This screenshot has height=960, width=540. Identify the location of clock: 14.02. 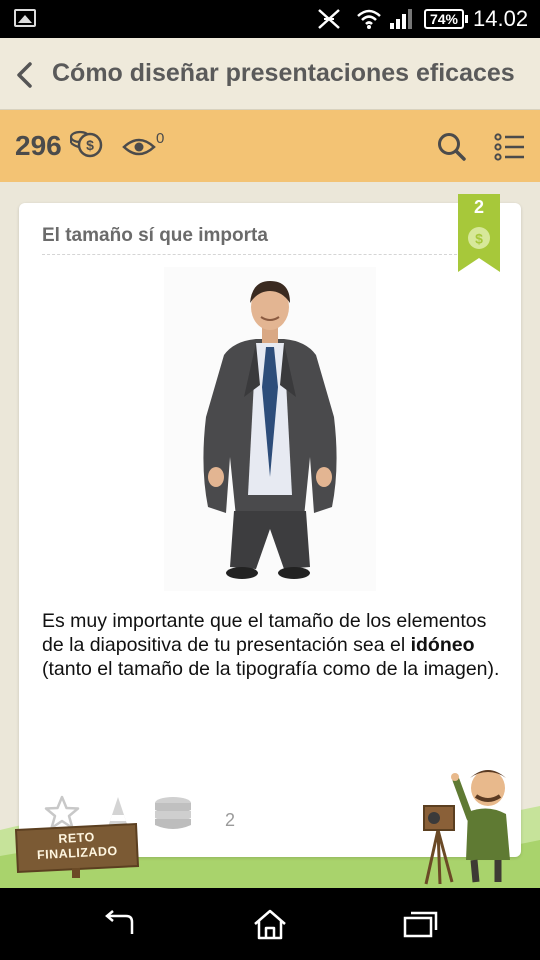
(501, 18).